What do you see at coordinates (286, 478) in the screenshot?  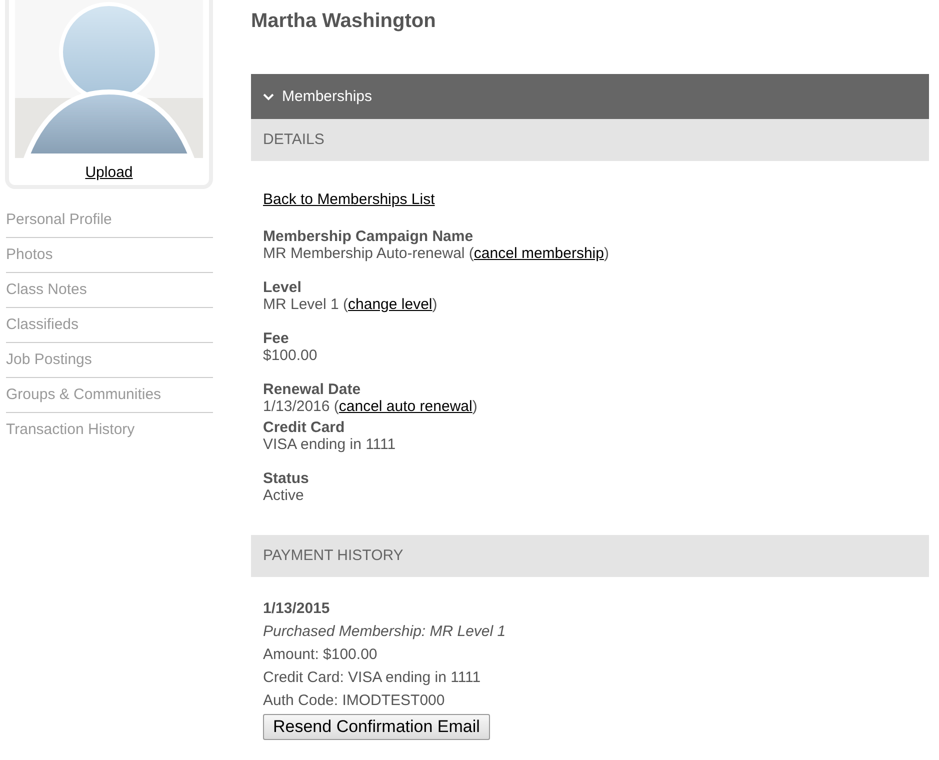 I see `field-label: Status` at bounding box center [286, 478].